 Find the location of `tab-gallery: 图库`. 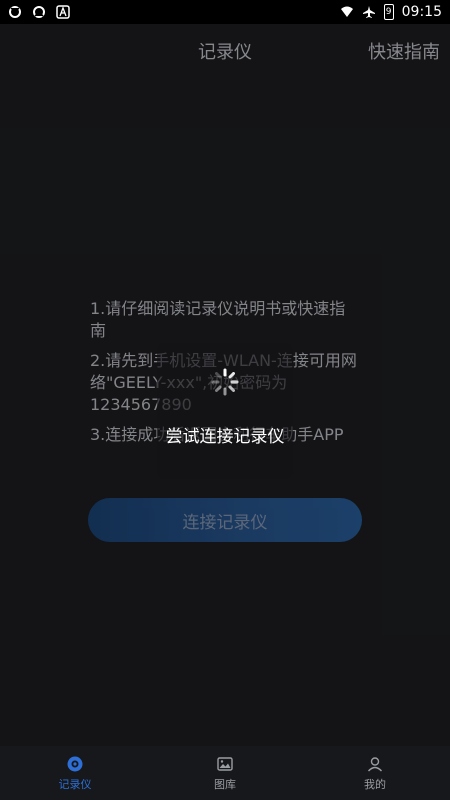

tab-gallery: 图库 is located at coordinates (225, 773).